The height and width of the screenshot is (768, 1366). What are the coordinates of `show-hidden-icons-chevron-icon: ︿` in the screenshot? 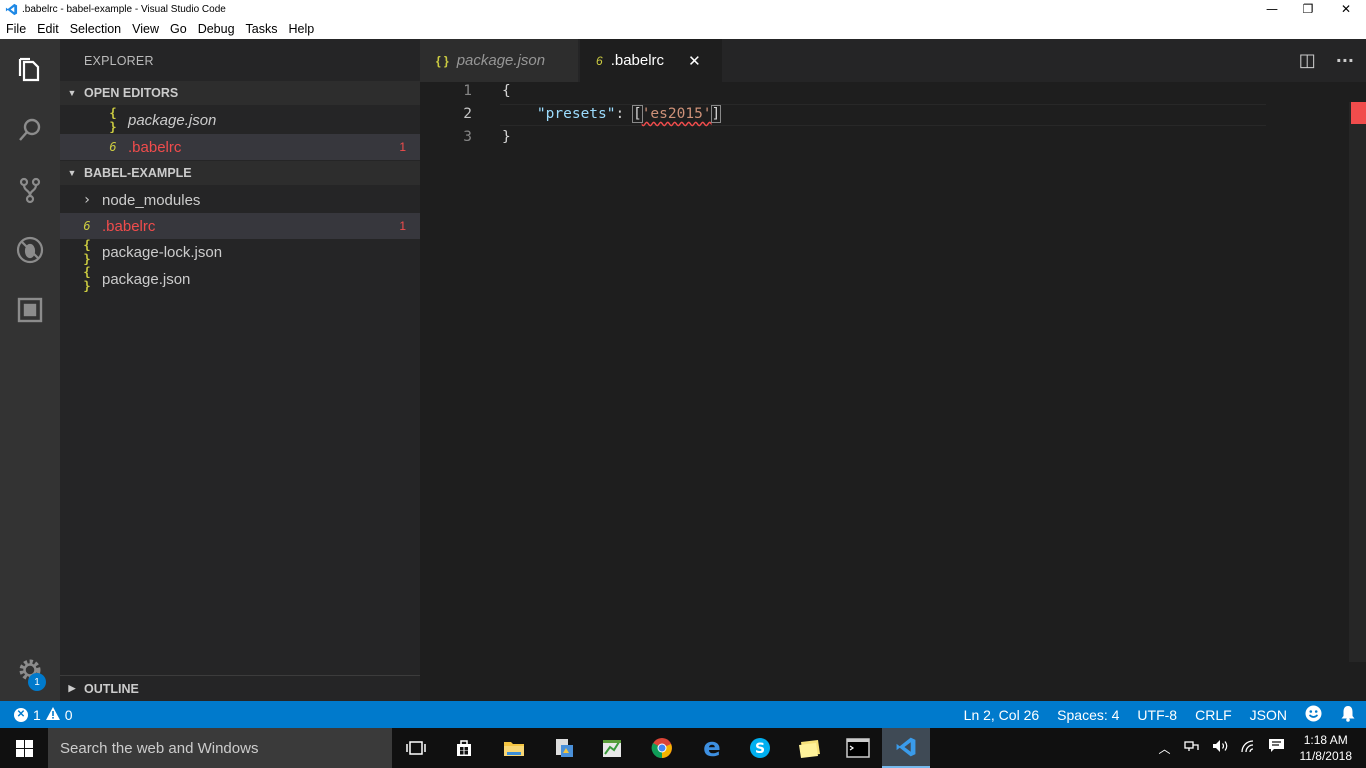 It's located at (1164, 748).